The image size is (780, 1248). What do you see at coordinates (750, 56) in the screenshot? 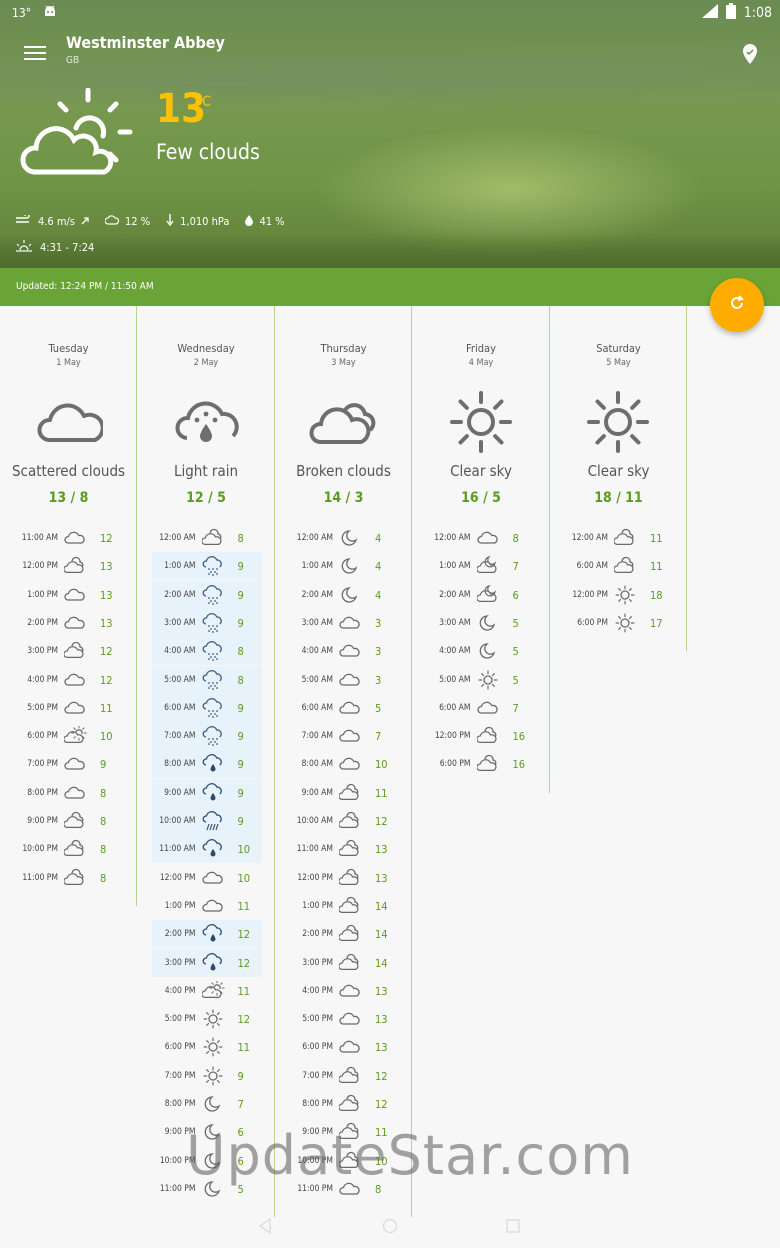
I see `location-pin-icon` at bounding box center [750, 56].